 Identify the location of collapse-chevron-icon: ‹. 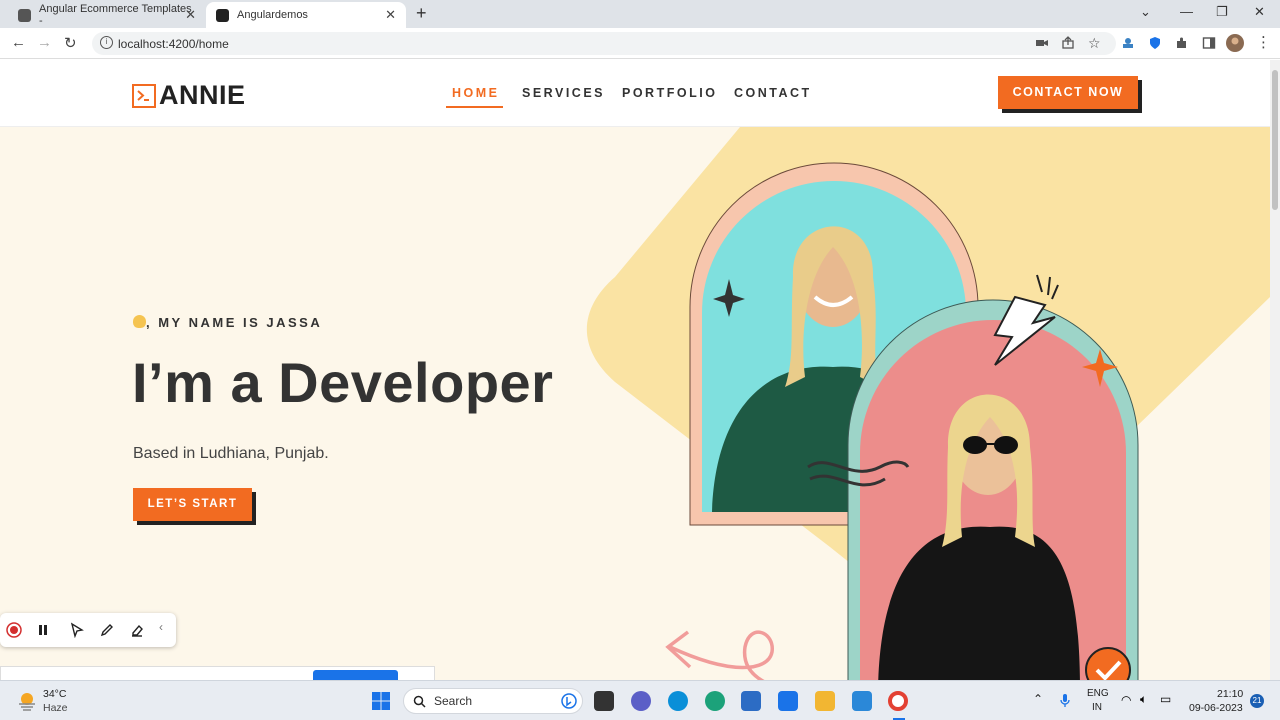
(167, 628).